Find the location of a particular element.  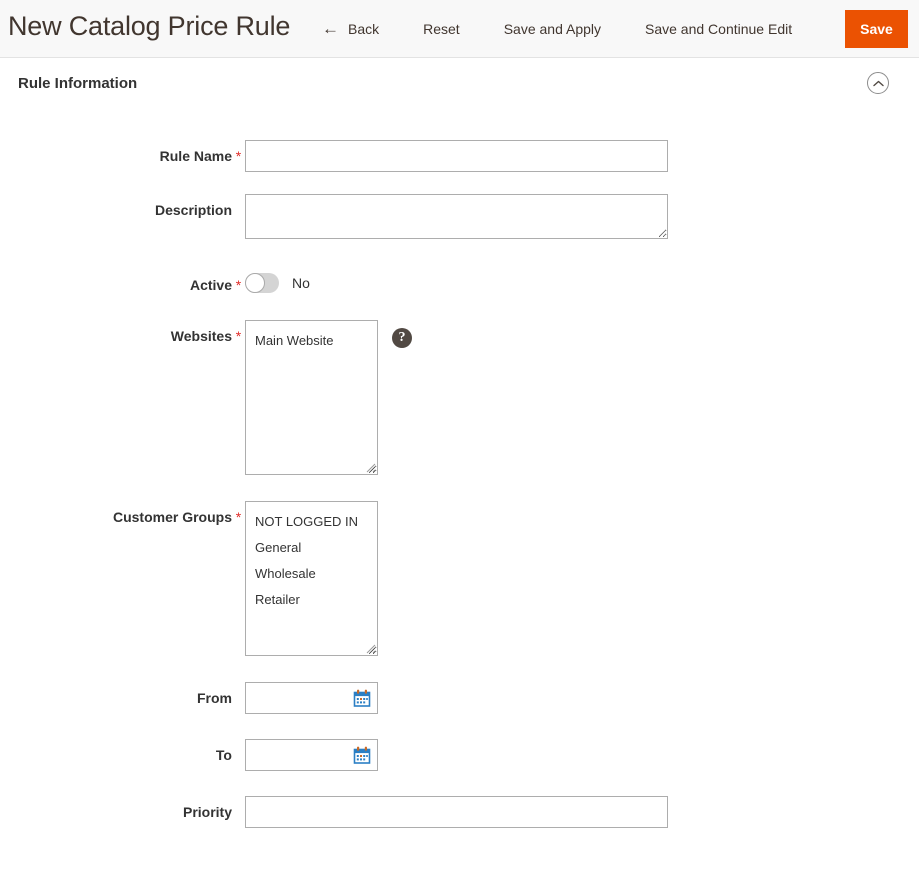

description-control is located at coordinates (456, 216).